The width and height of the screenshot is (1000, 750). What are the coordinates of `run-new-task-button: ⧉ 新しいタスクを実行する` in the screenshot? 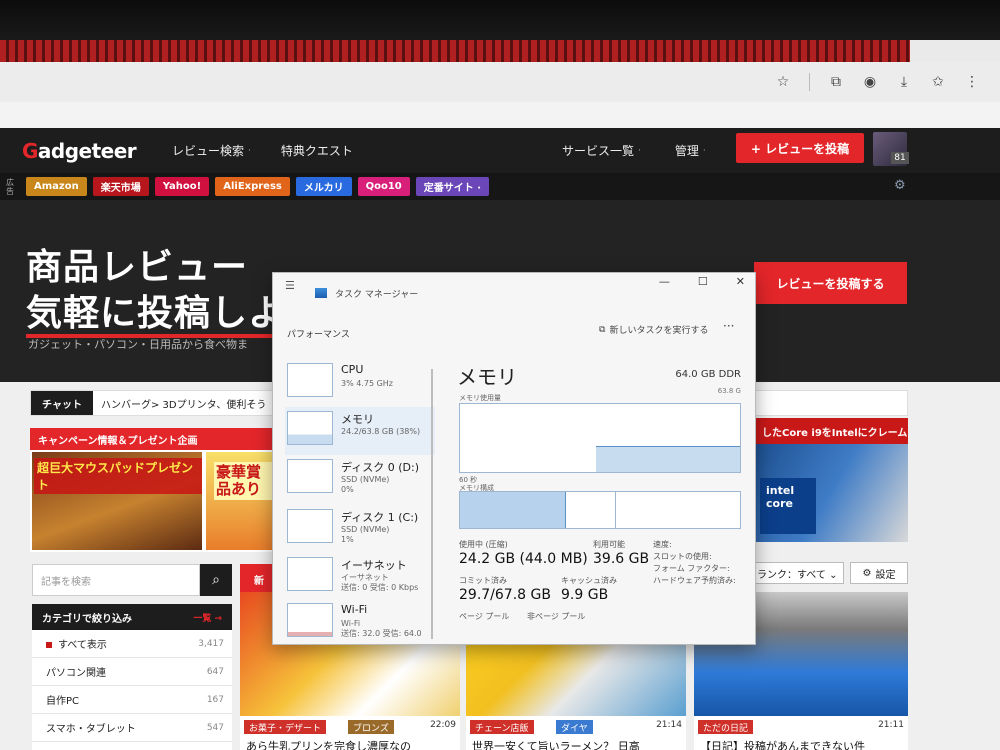 It's located at (653, 330).